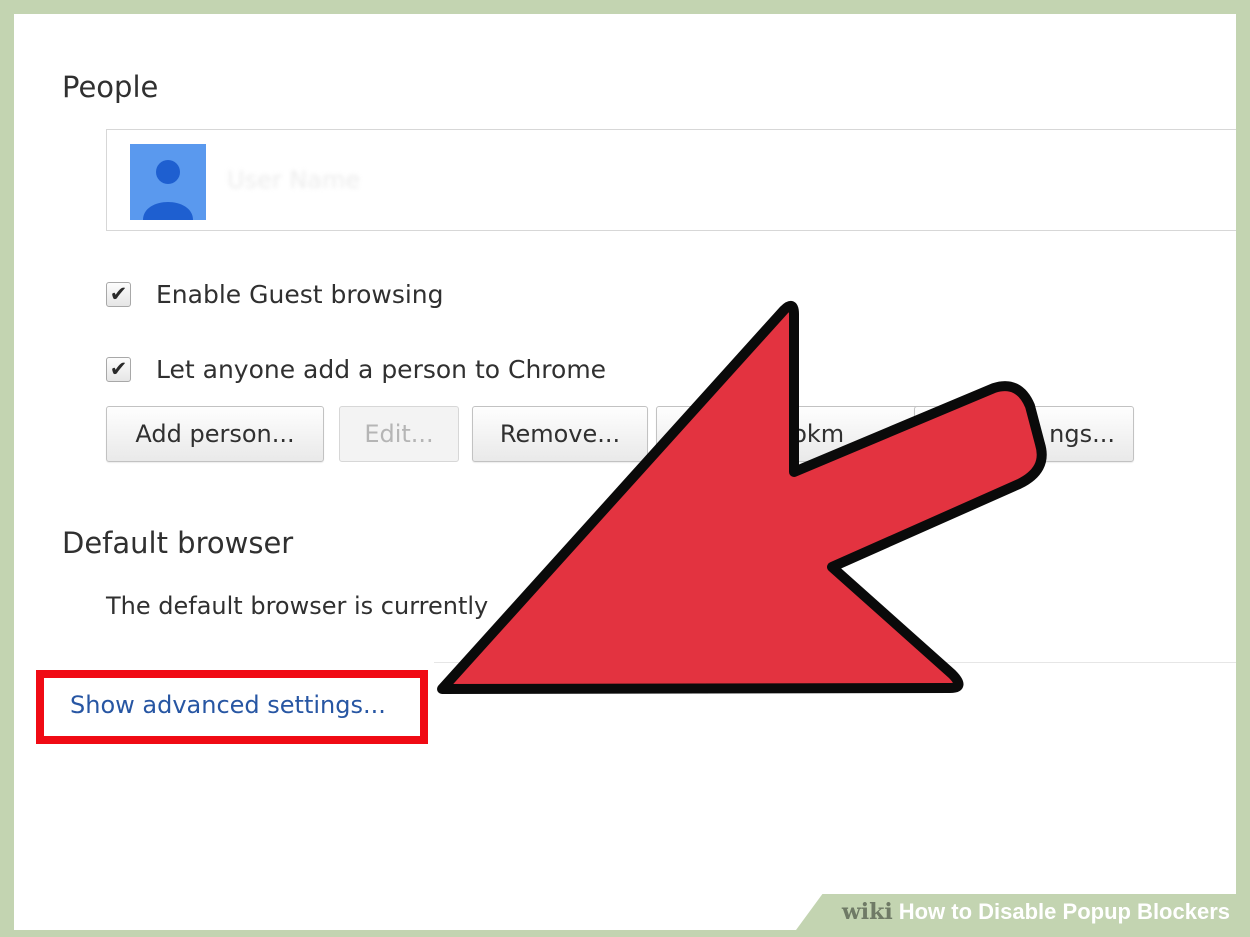  I want to click on wikihow-watermark: wiki How to Disable Popup Blockers, so click(1016, 912).